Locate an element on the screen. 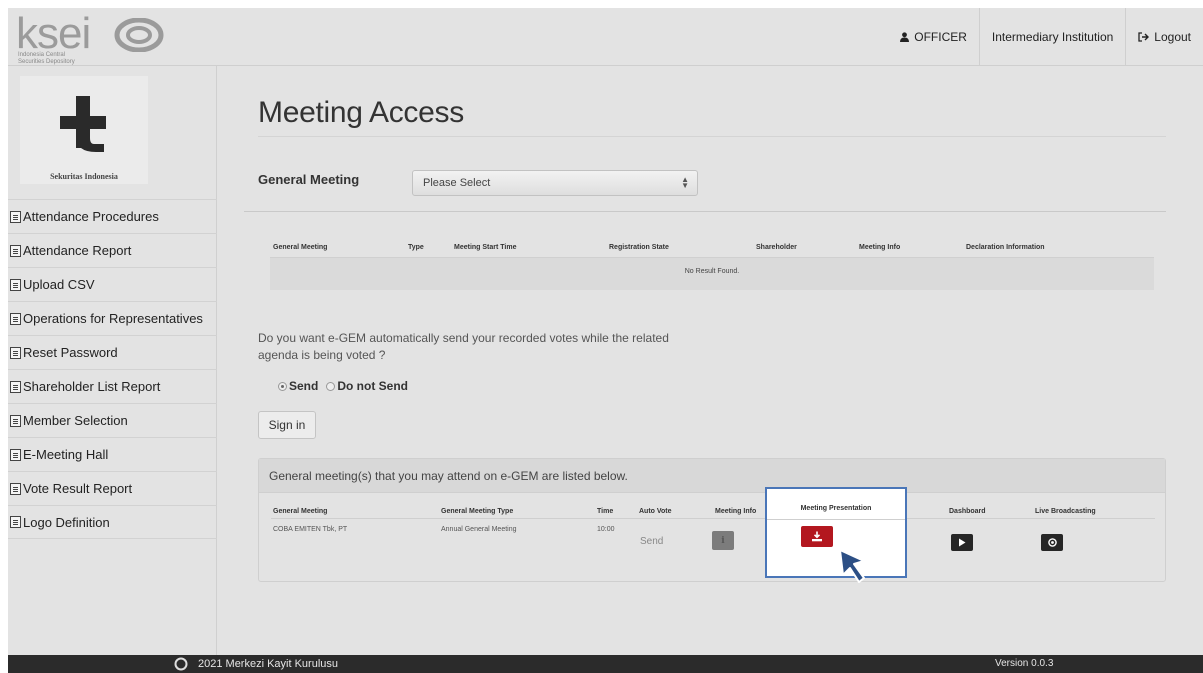 This screenshot has height=673, width=1203. info-icon: i is located at coordinates (723, 540).